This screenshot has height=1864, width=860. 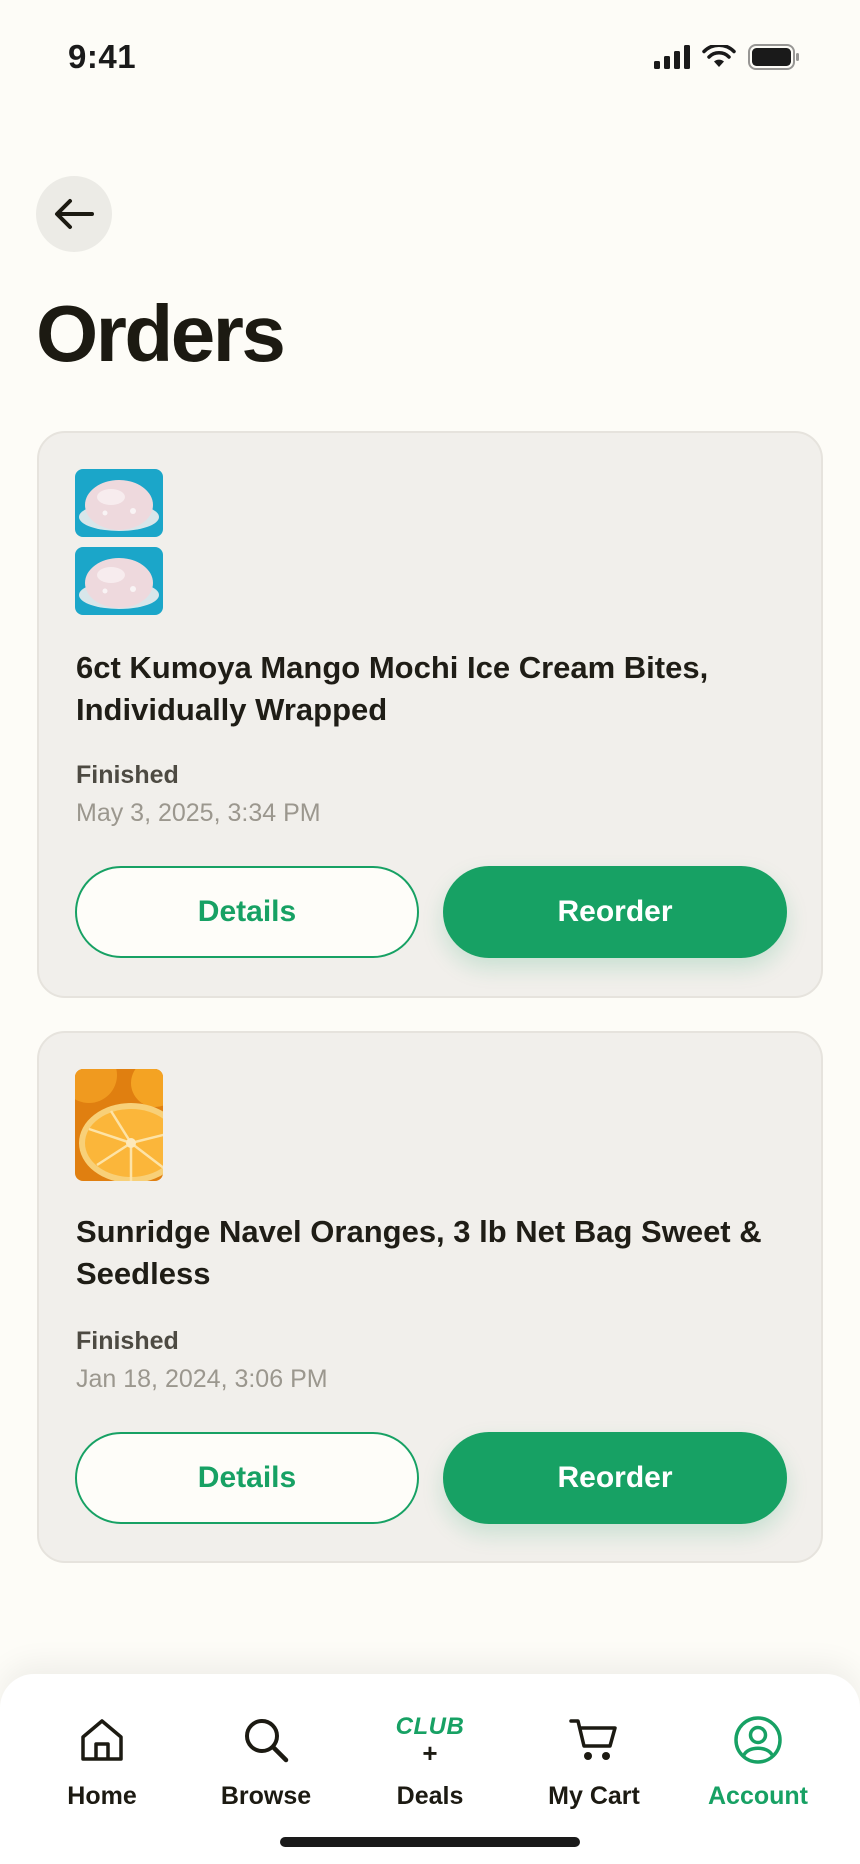 I want to click on tab-label: My Cart, so click(x=594, y=1796).